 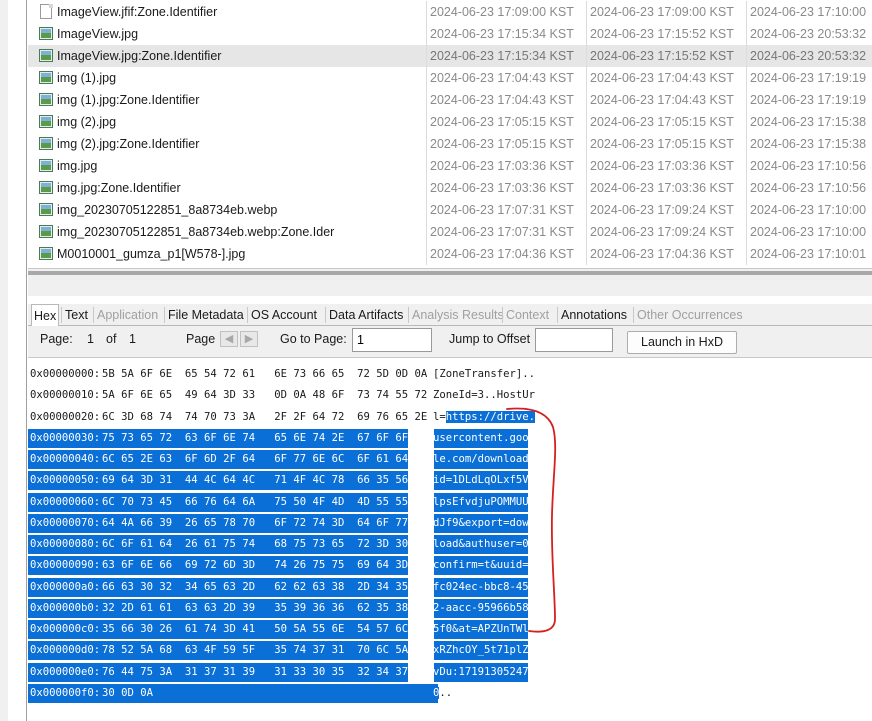 I want to click on hex-bytes: 30 0D 0A, so click(x=128, y=692).